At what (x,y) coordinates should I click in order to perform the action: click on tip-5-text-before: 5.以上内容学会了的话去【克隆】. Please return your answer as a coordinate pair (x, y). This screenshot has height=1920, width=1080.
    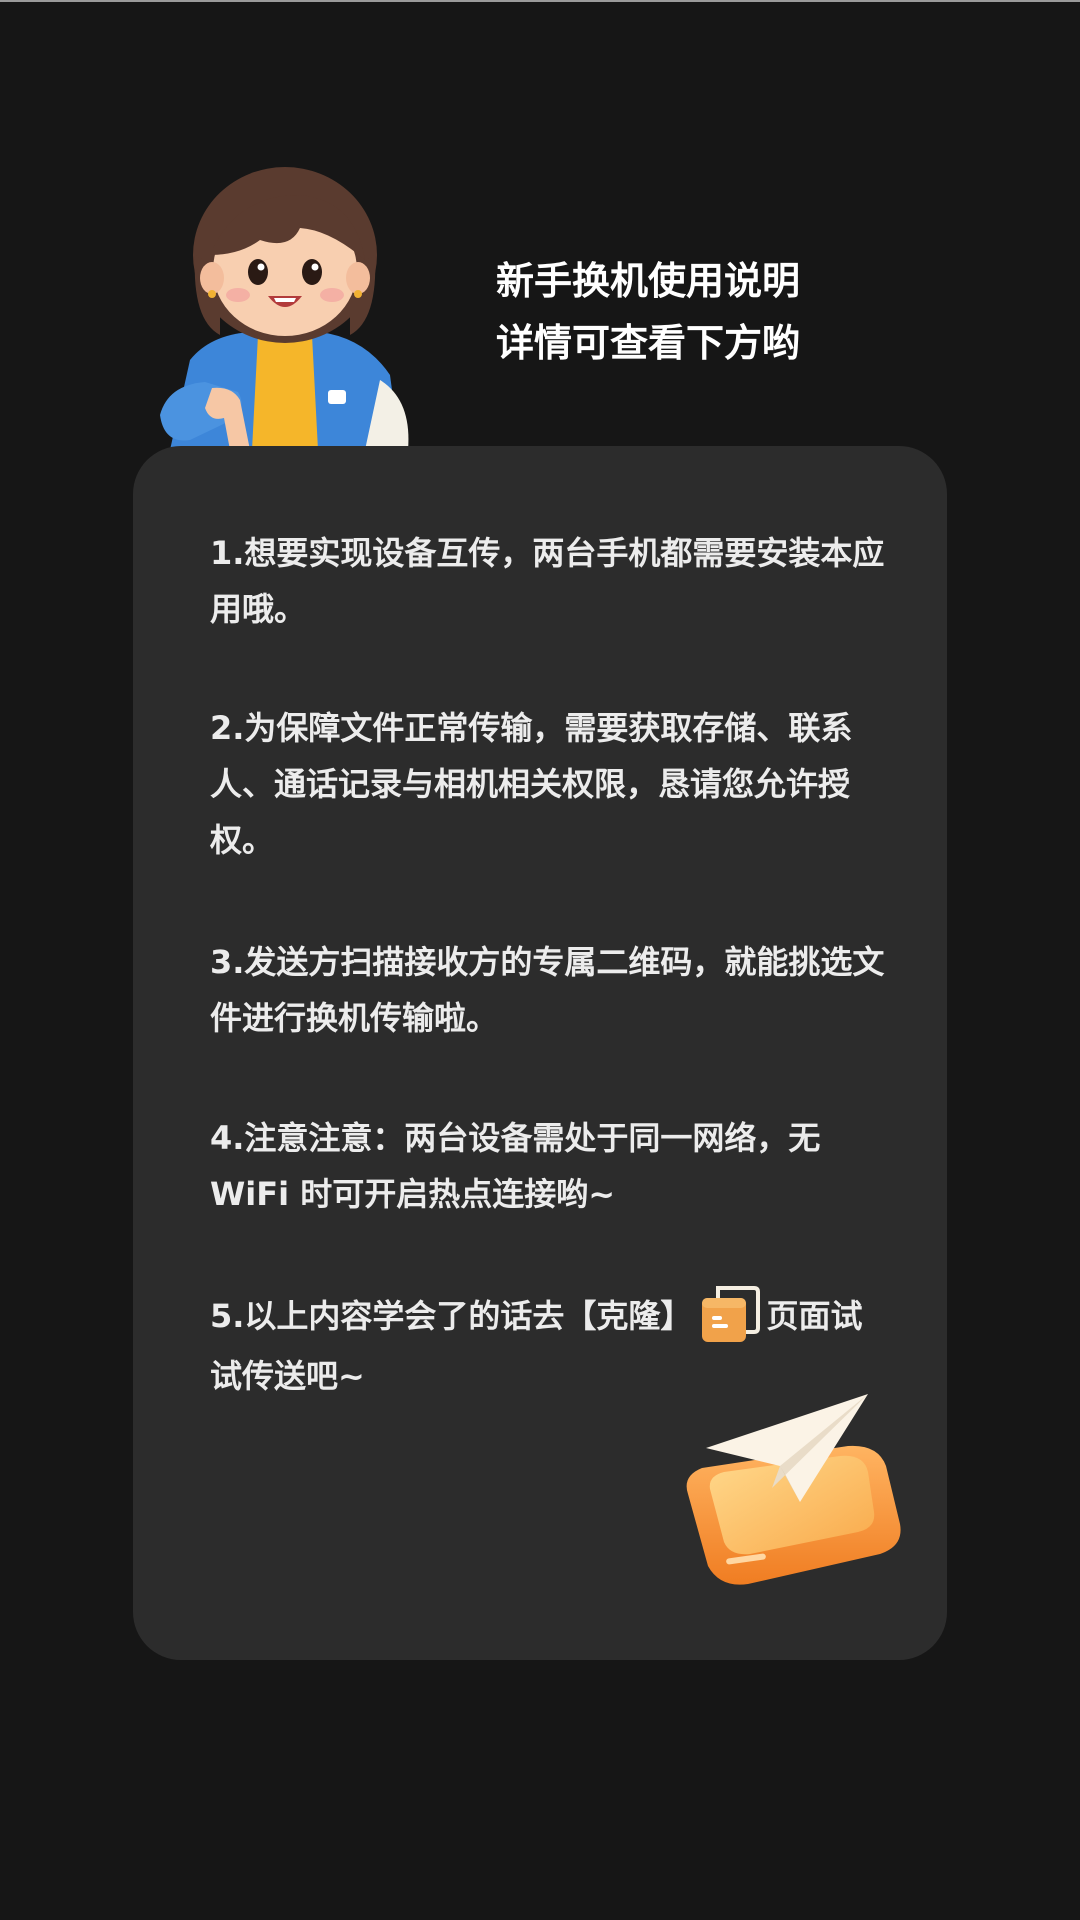
    Looking at the image, I should click on (451, 1316).